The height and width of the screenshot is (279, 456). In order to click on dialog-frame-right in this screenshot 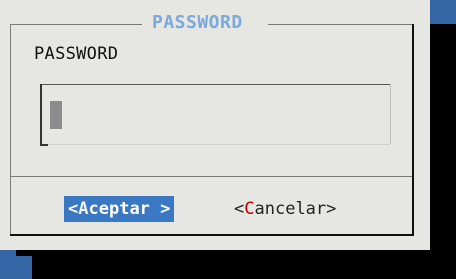, I will do `click(413, 129)`.